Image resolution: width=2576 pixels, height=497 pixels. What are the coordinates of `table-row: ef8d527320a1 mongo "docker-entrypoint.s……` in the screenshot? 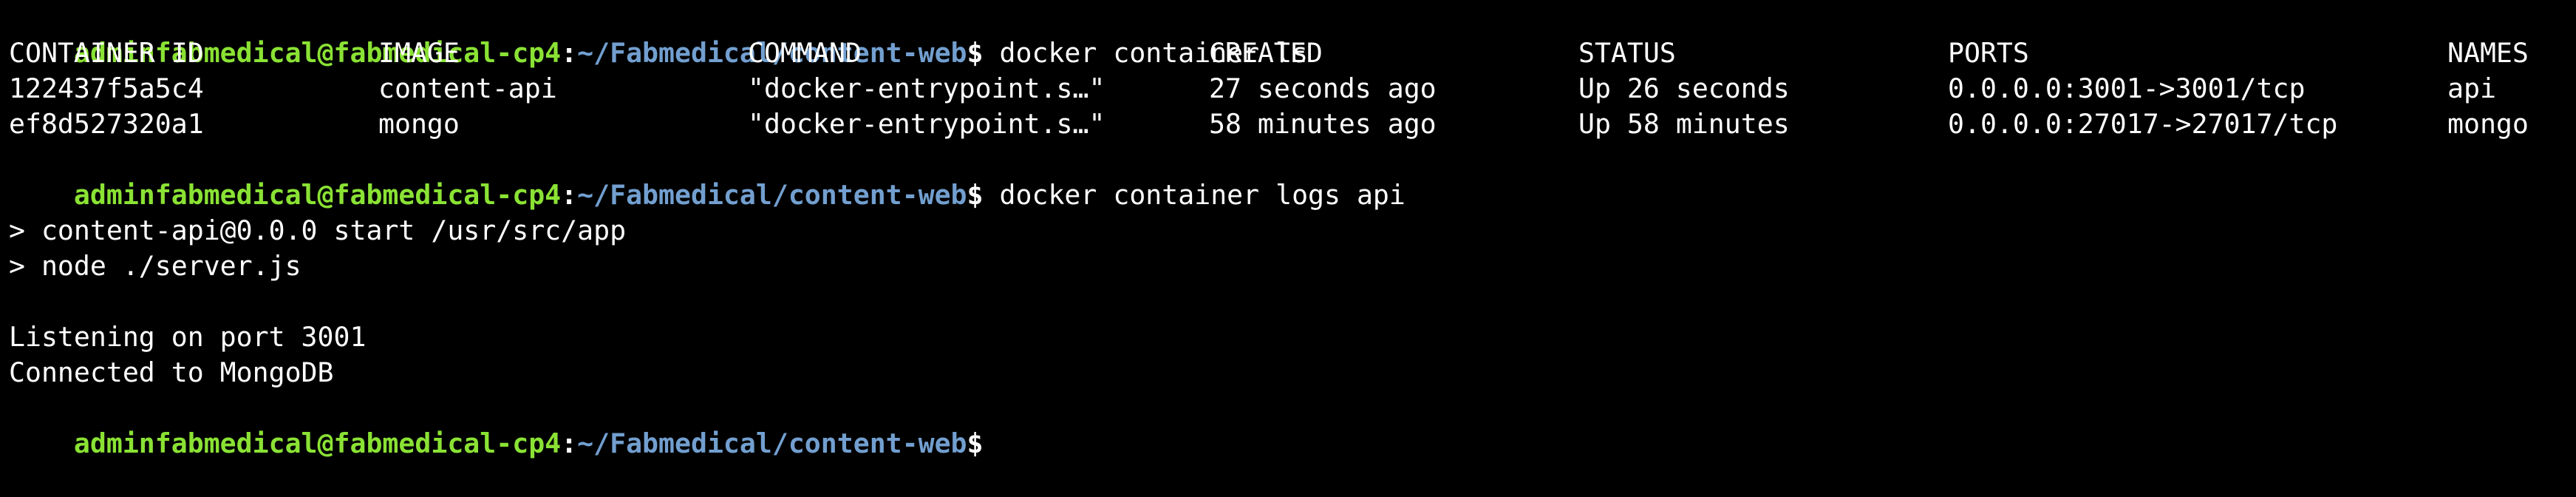 It's located at (1291, 124).